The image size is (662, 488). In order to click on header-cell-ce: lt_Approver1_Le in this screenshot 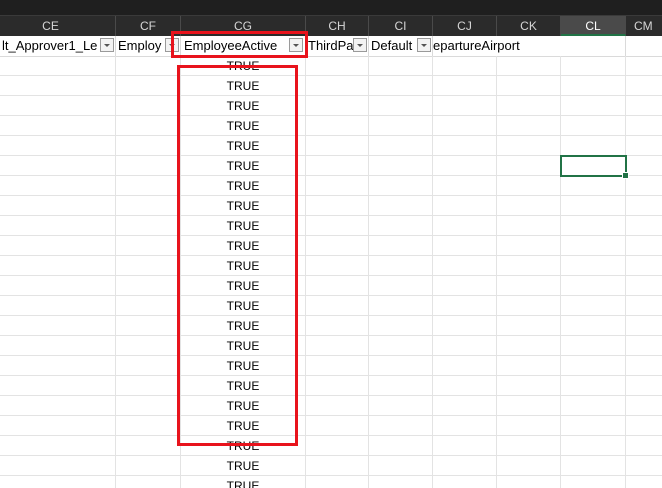, I will do `click(58, 46)`.